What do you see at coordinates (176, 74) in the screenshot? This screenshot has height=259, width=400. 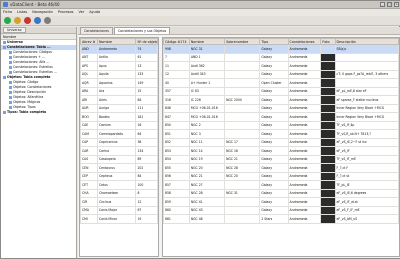 I see `table-cell: 12` at bounding box center [176, 74].